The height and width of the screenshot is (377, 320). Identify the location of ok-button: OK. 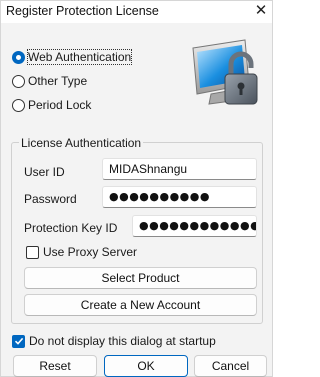
(146, 366).